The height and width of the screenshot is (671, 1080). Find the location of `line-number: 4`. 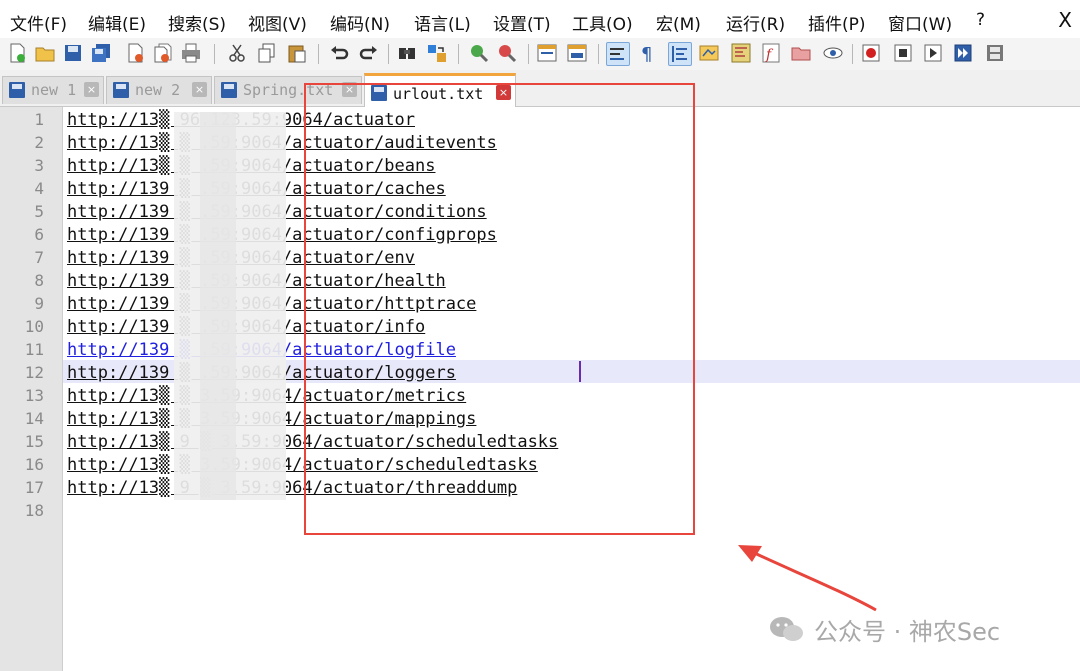

line-number: 4 is located at coordinates (39, 188).